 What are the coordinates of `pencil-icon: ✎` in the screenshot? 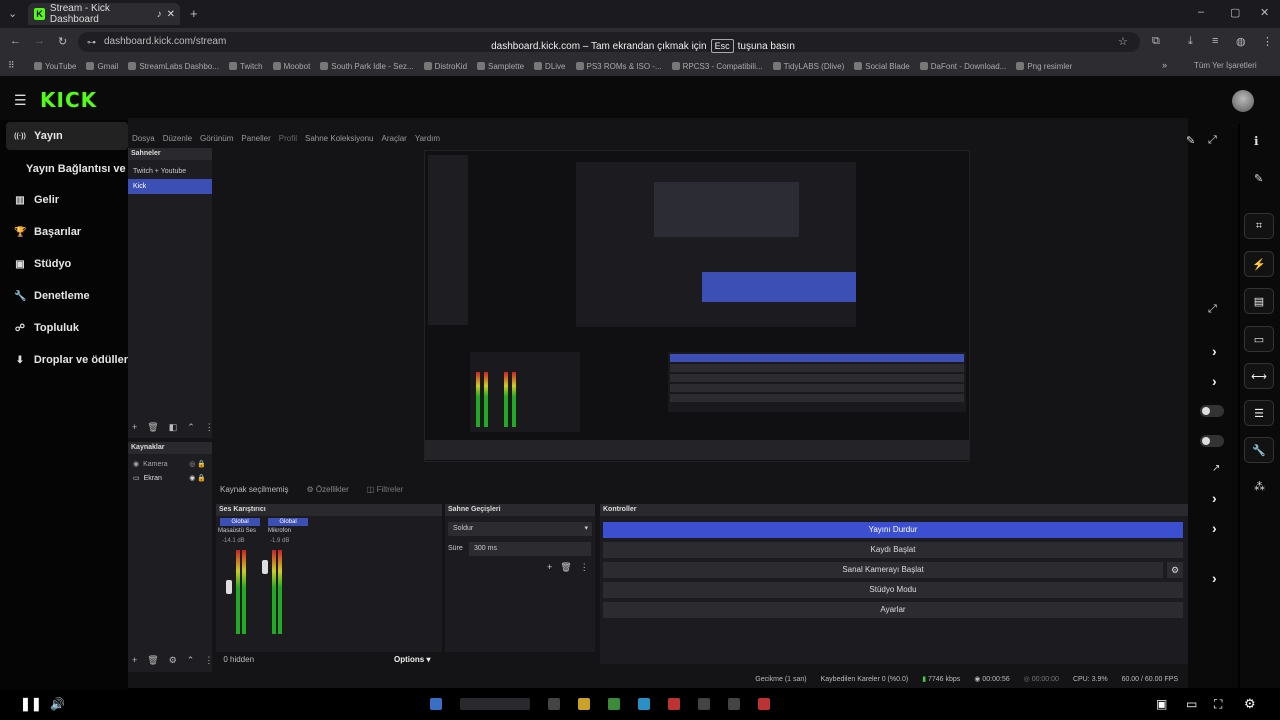 It's located at (1258, 178).